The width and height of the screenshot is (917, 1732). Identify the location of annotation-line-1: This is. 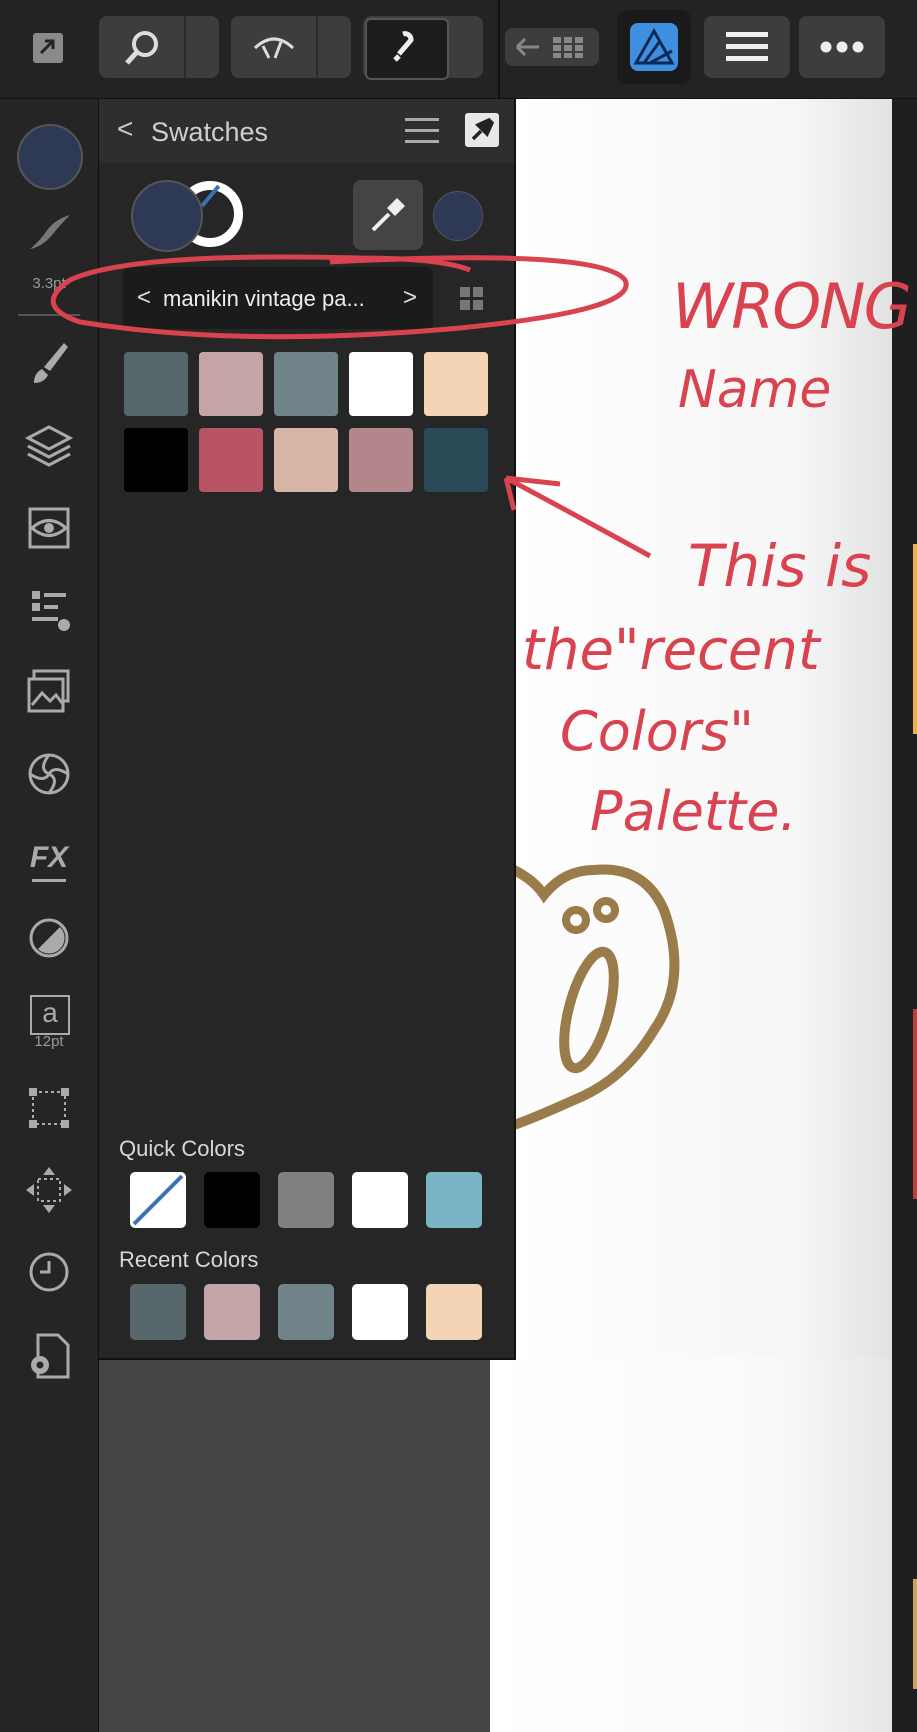
(780, 566).